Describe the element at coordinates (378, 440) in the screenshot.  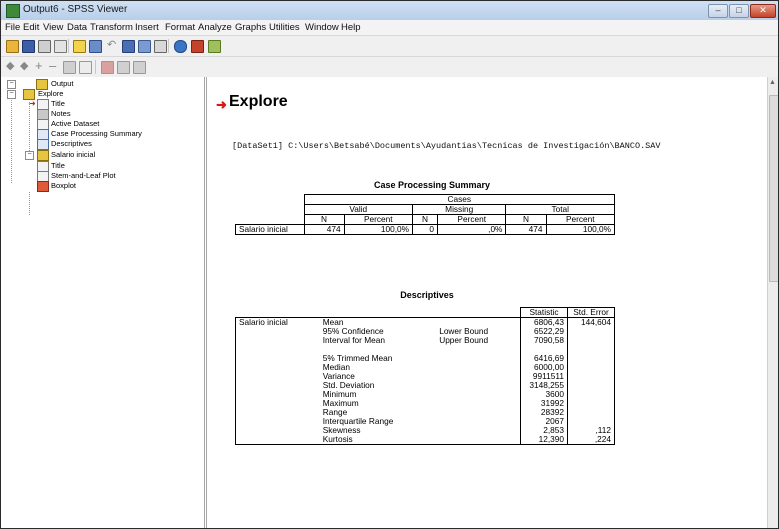
I see `row-label: Kurtosis` at that location.